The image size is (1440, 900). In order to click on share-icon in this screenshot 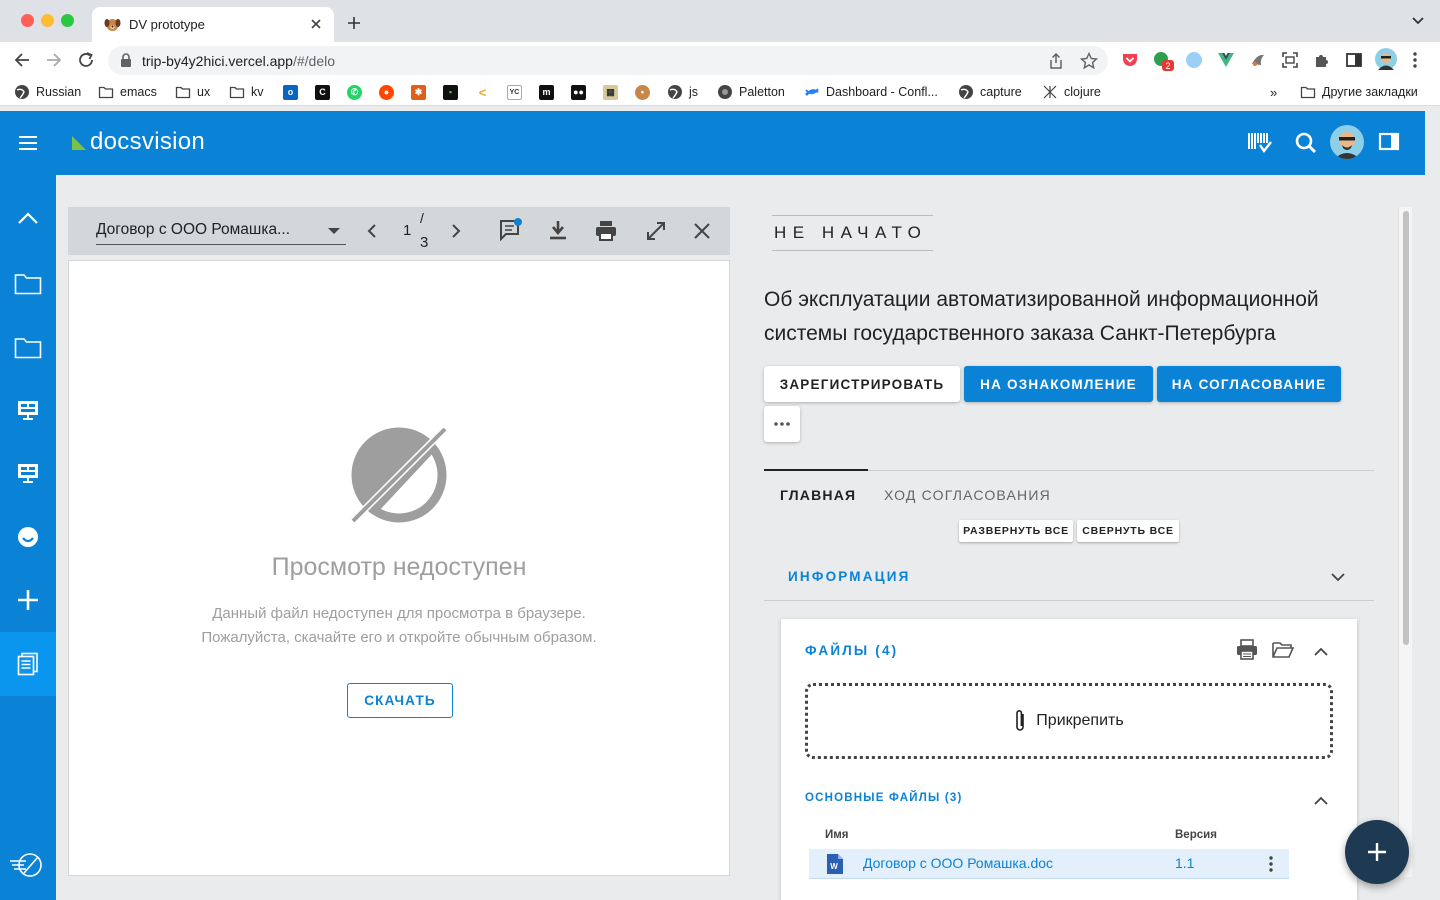, I will do `click(1056, 61)`.